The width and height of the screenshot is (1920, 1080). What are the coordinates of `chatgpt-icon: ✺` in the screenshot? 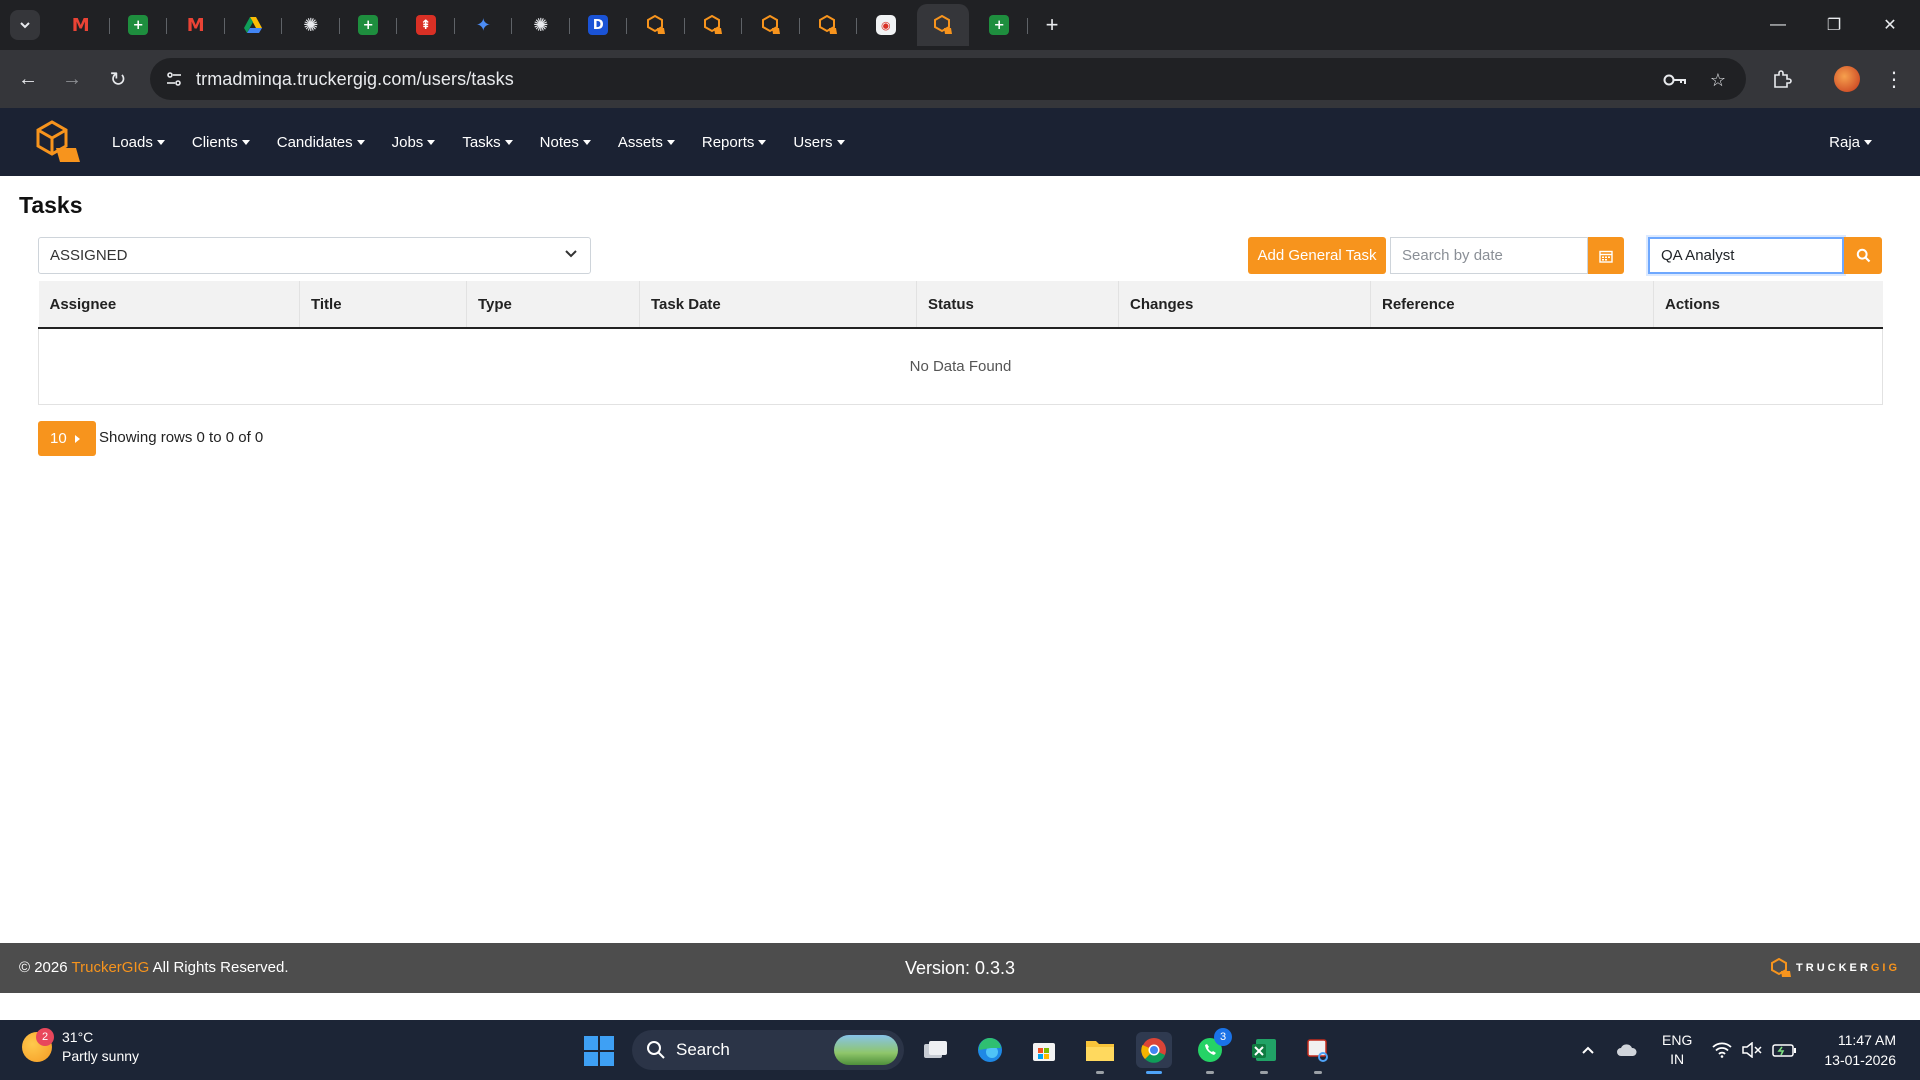 It's located at (541, 25).